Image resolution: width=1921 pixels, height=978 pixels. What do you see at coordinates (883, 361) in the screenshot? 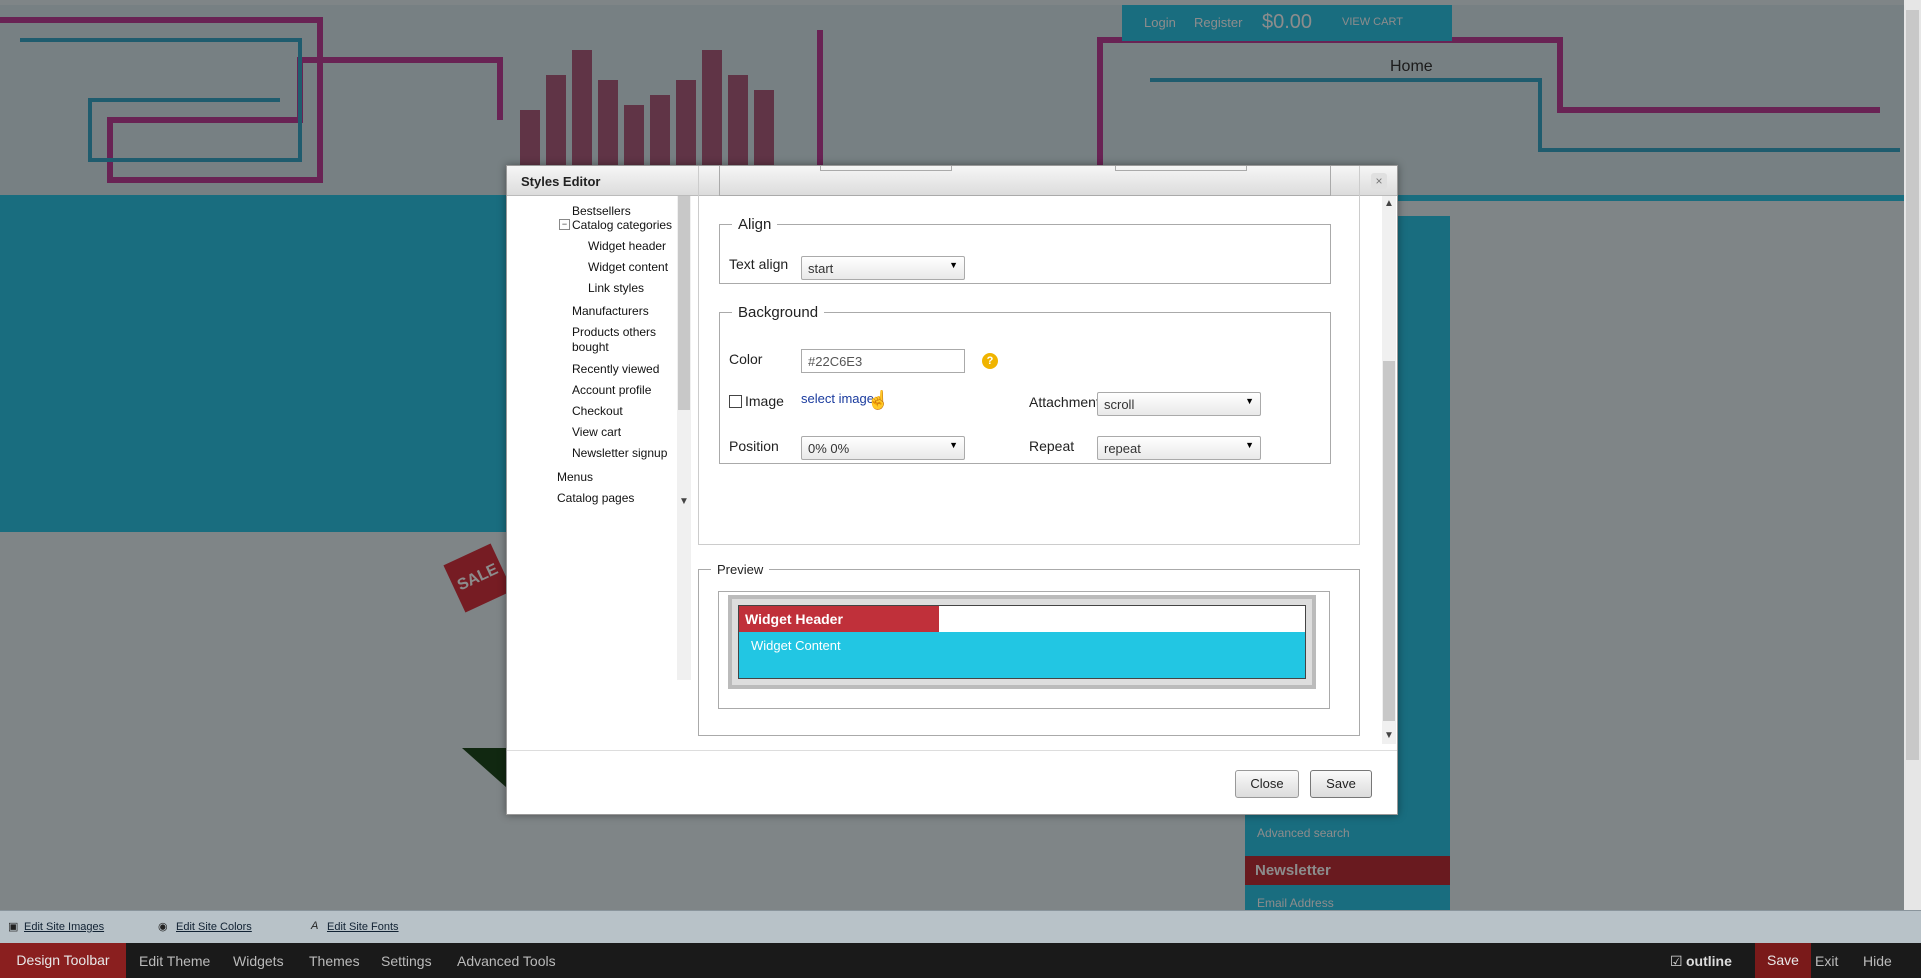
I see `color-input: #22C6E3` at bounding box center [883, 361].